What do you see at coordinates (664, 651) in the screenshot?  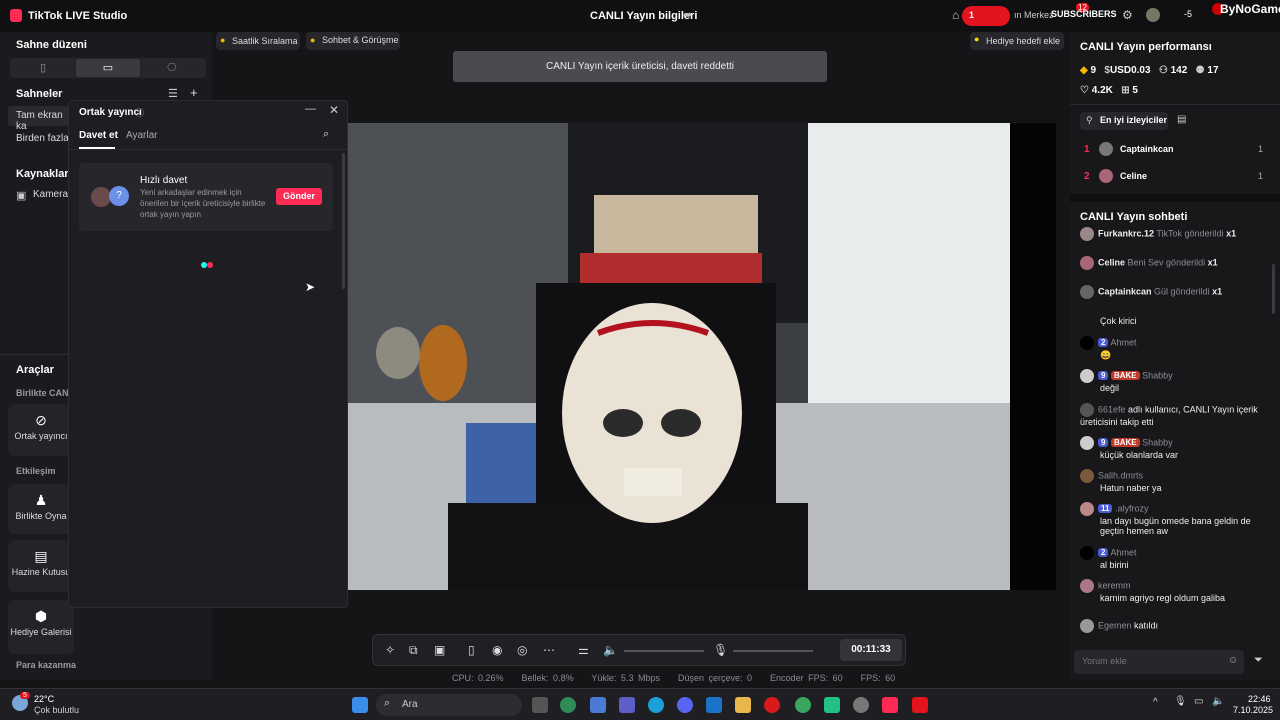 I see `volume-slider` at bounding box center [664, 651].